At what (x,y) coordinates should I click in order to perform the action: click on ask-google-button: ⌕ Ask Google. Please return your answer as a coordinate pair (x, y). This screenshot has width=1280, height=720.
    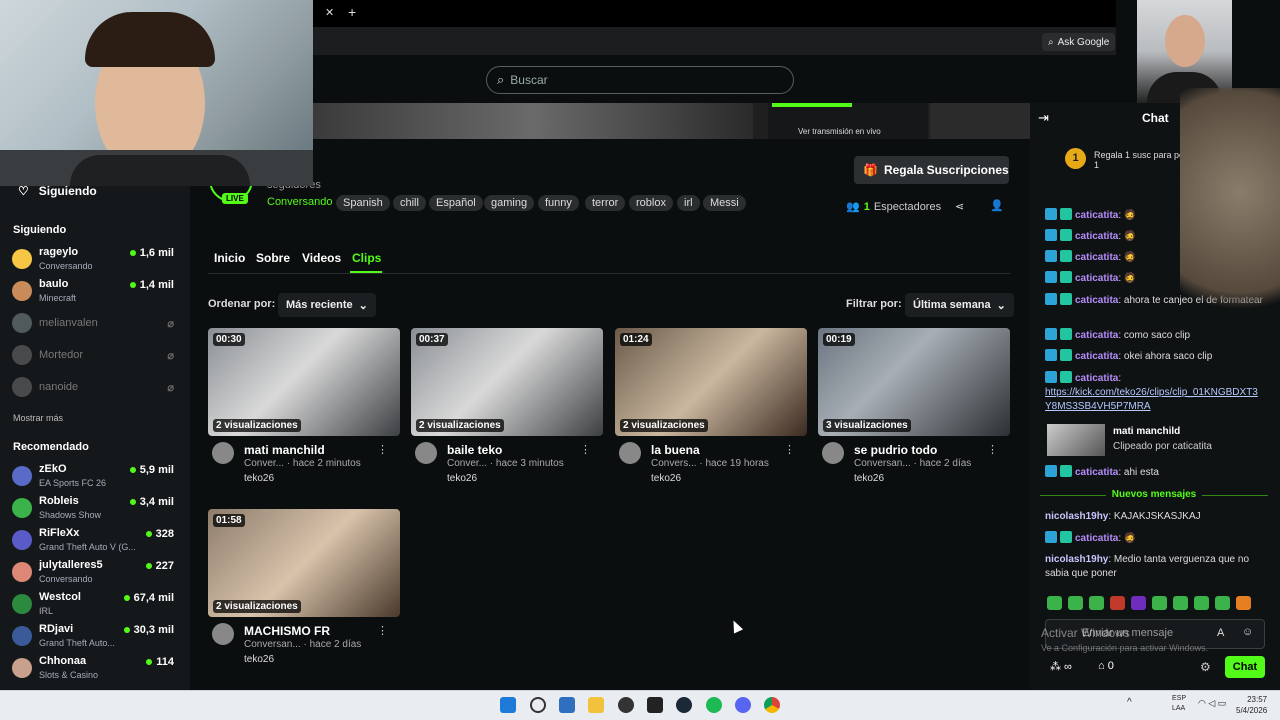
    Looking at the image, I should click on (1079, 42).